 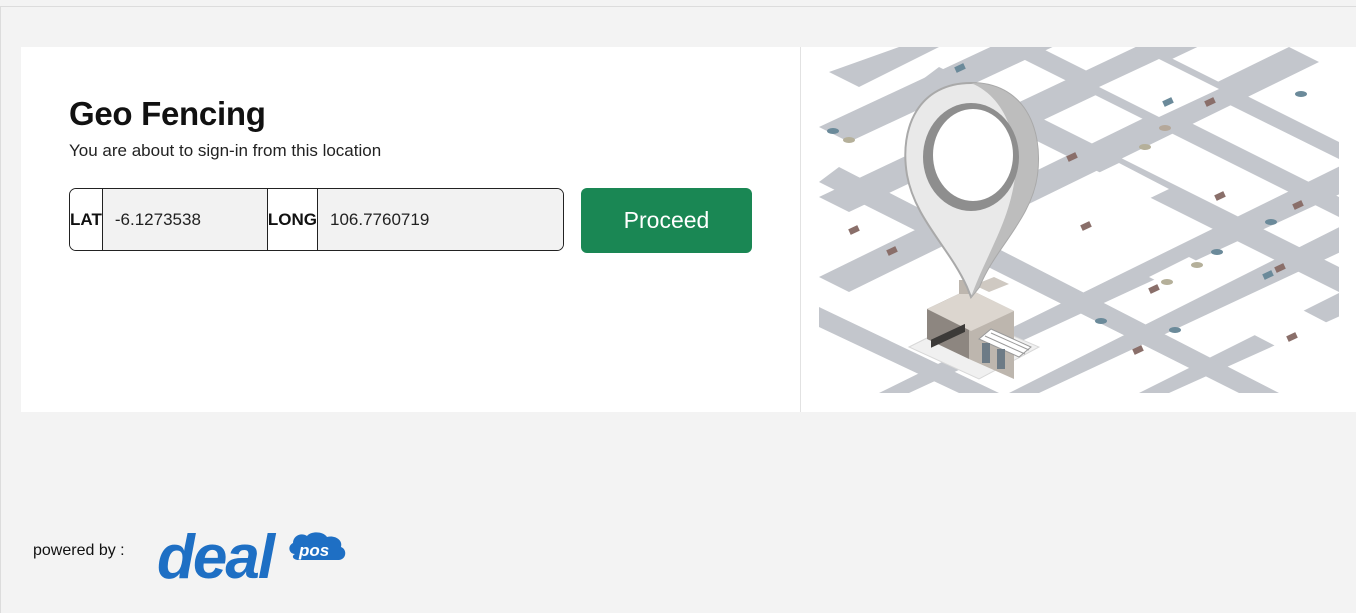 What do you see at coordinates (167, 113) in the screenshot?
I see `page-title: Geo Fencing` at bounding box center [167, 113].